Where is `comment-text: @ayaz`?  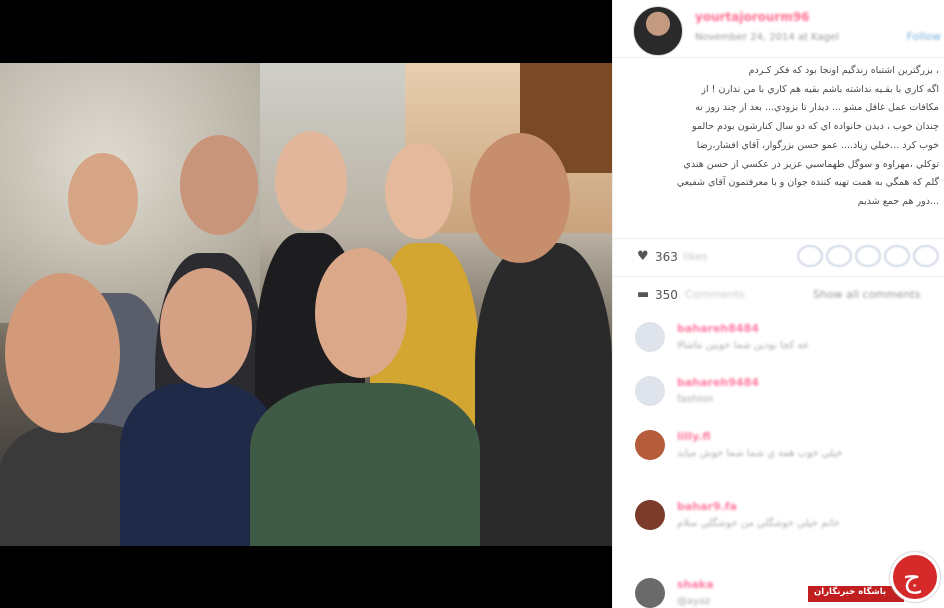
comment-text: @ayaz is located at coordinates (694, 601).